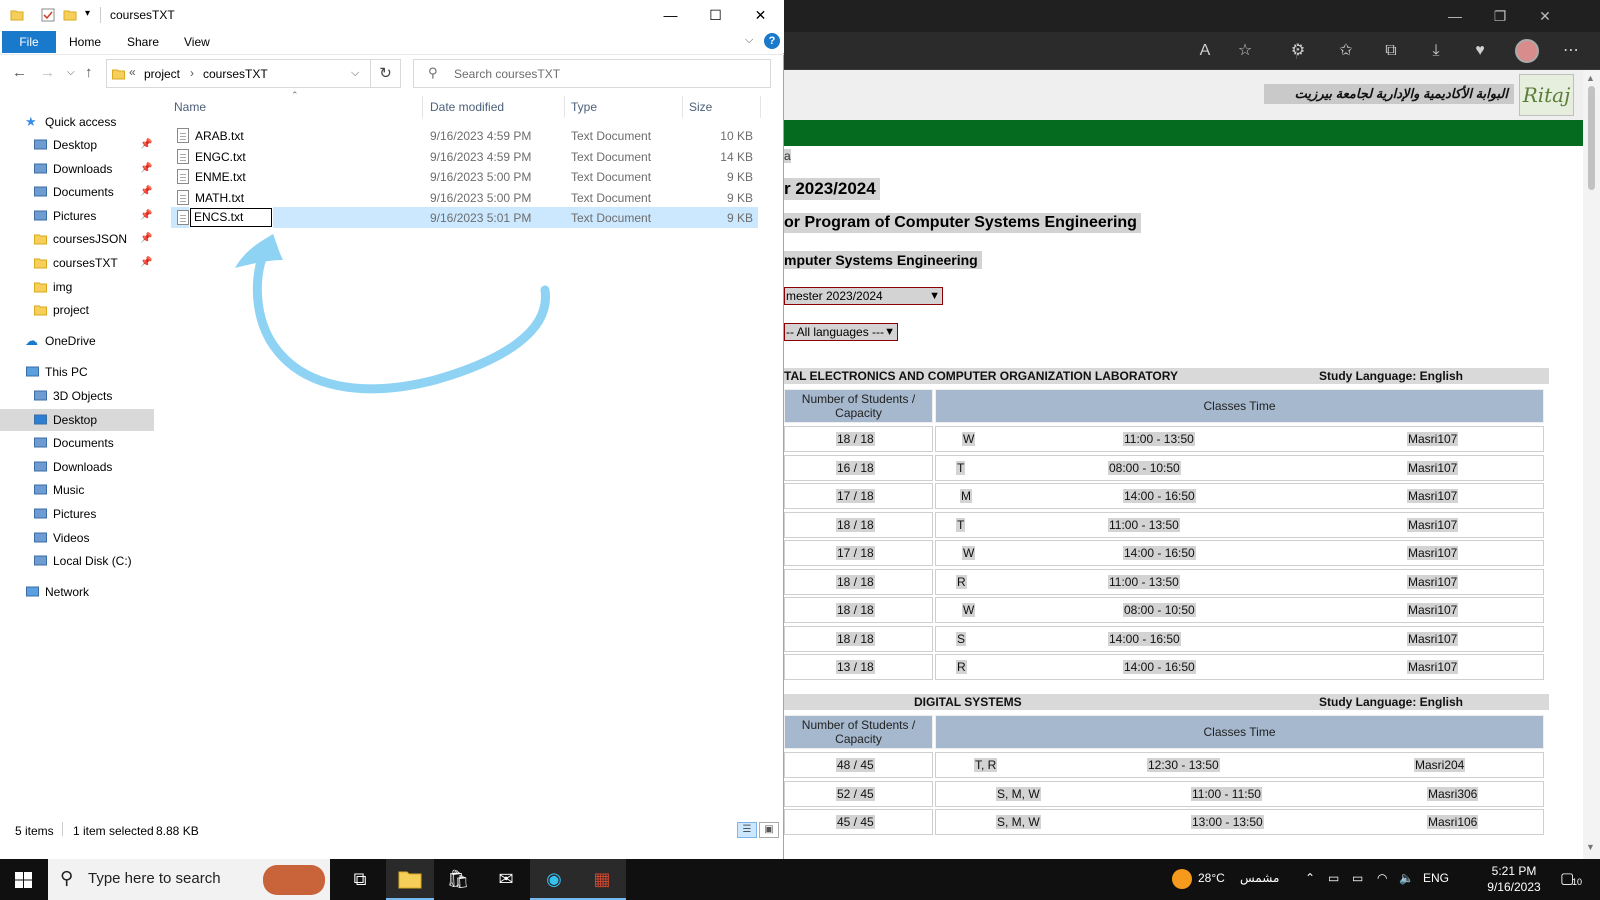 The width and height of the screenshot is (1600, 900). What do you see at coordinates (77, 287) in the screenshot?
I see `nav-quick-img: img` at bounding box center [77, 287].